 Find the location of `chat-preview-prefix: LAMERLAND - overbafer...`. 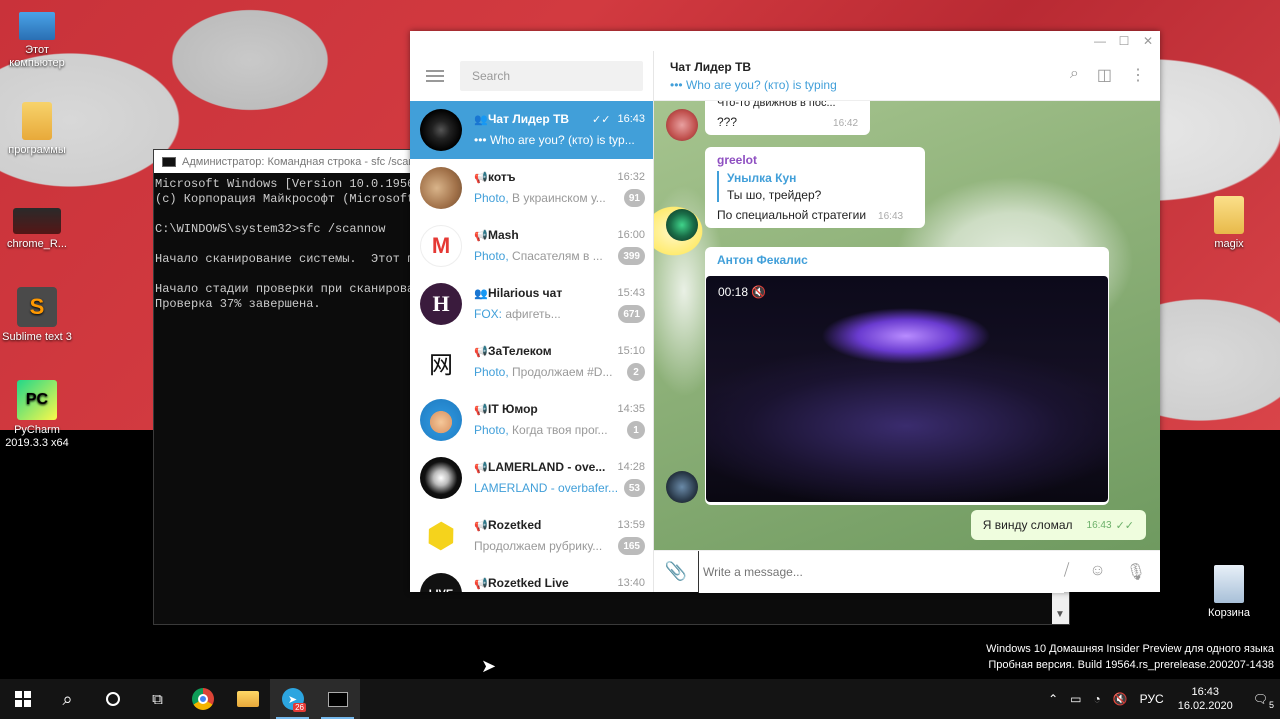

chat-preview-prefix: LAMERLAND - overbafer... is located at coordinates (546, 488).